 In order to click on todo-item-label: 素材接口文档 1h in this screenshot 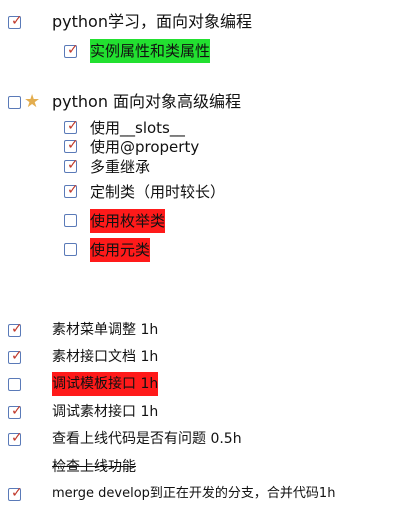, I will do `click(105, 357)`.